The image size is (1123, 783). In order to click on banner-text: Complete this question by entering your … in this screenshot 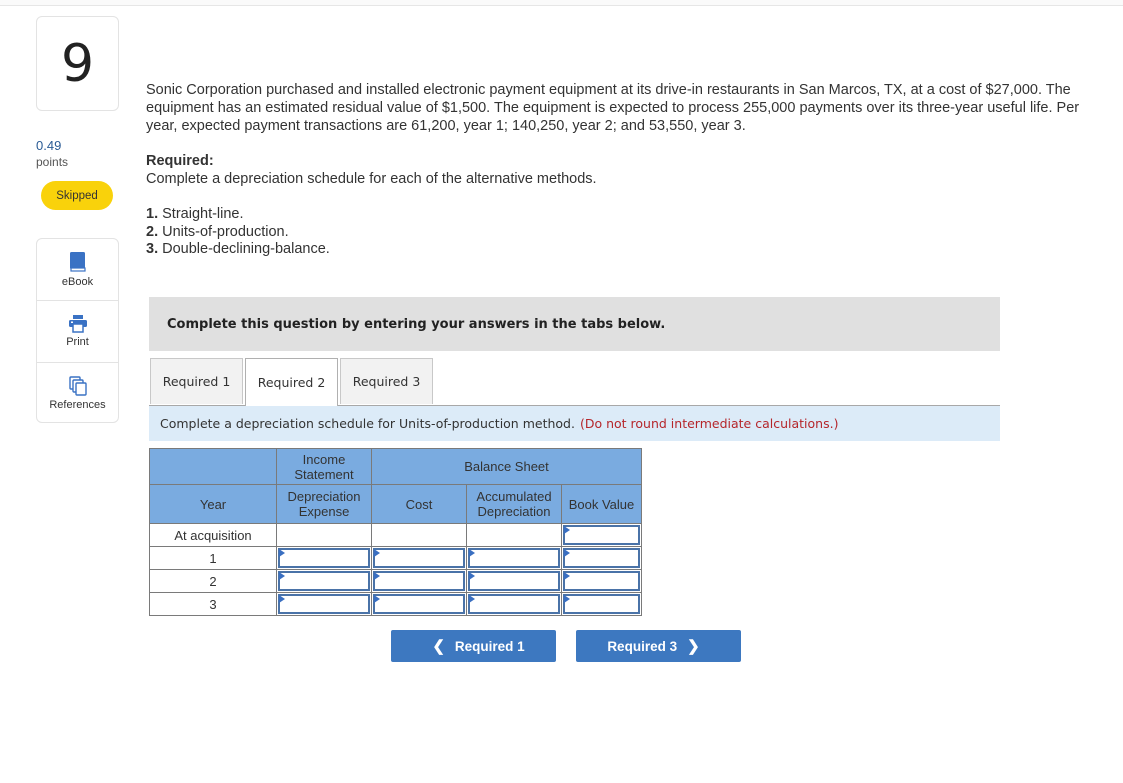, I will do `click(416, 324)`.